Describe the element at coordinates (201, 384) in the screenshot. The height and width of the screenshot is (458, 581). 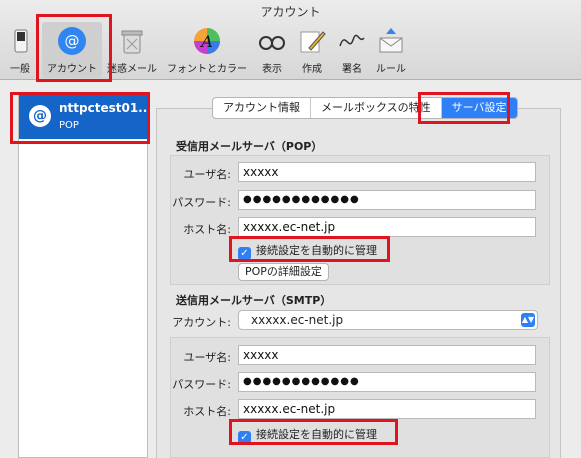
I see `outgoing-password-label: パスワード:` at that location.